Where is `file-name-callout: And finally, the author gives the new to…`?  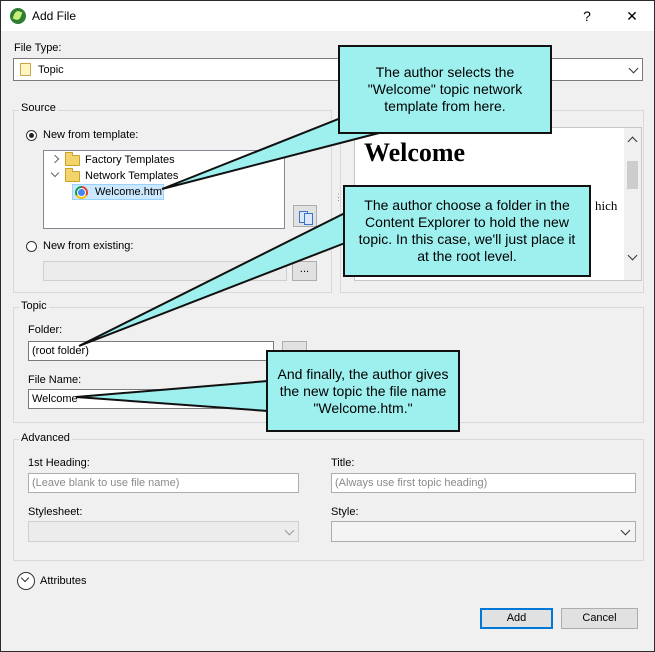
file-name-callout: And finally, the author gives the new to… is located at coordinates (363, 391).